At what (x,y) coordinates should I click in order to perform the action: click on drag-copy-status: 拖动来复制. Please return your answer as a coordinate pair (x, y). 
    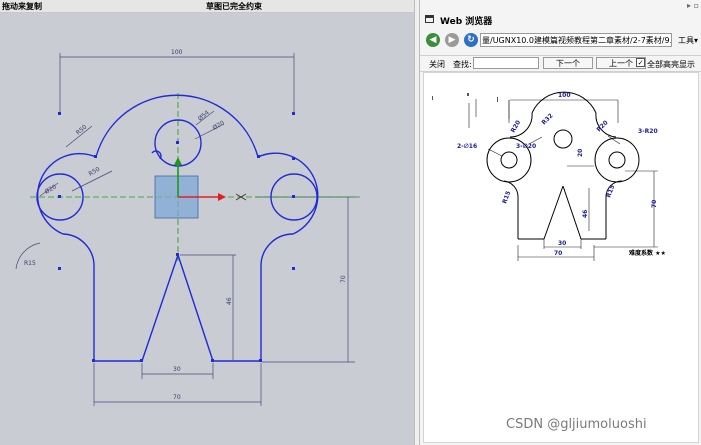
    Looking at the image, I should click on (22, 6).